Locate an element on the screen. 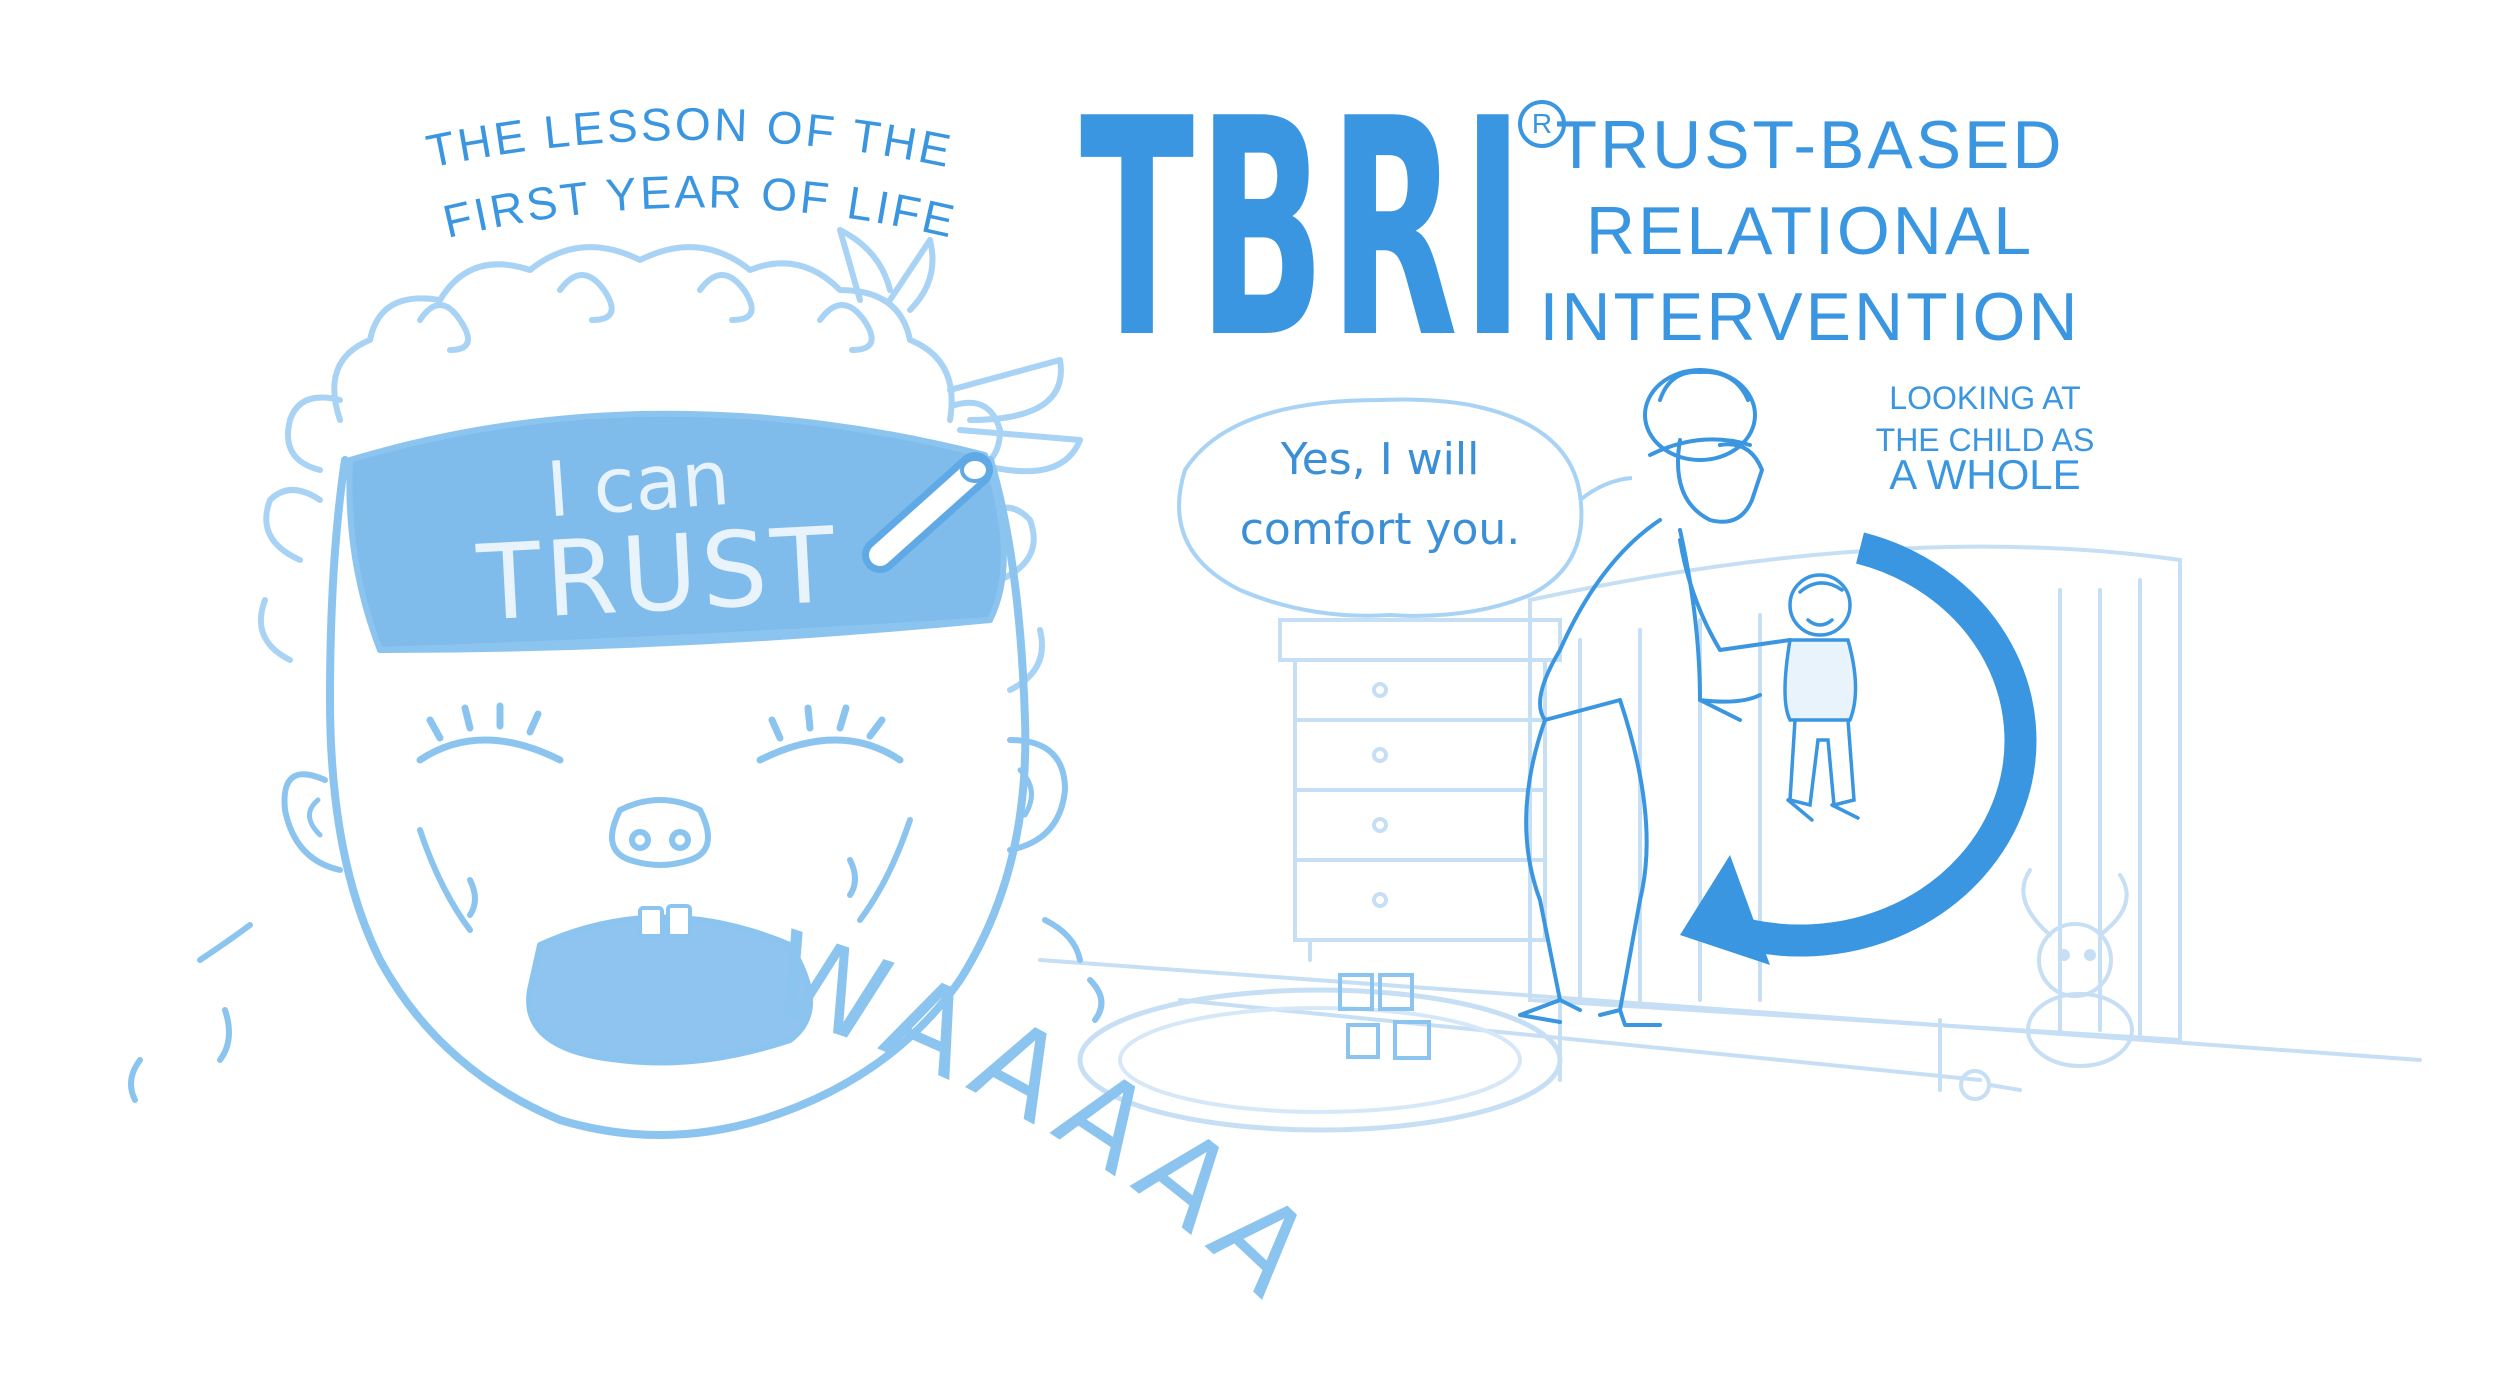 Image resolution: width=2500 pixels, height=1385 pixels. subtitle-line1: TRUST-BASED is located at coordinates (1810, 145).